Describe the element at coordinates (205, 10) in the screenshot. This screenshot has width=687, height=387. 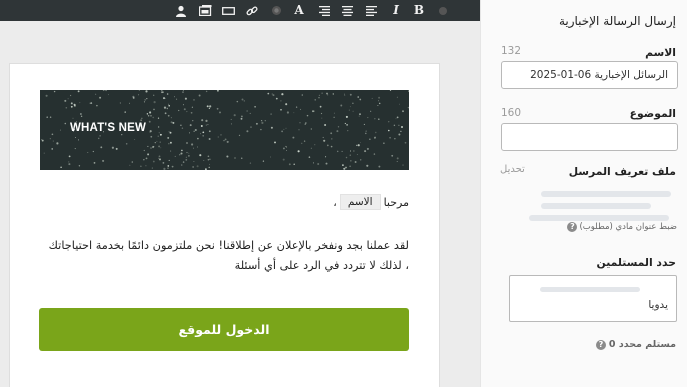
I see `image-icon` at that location.